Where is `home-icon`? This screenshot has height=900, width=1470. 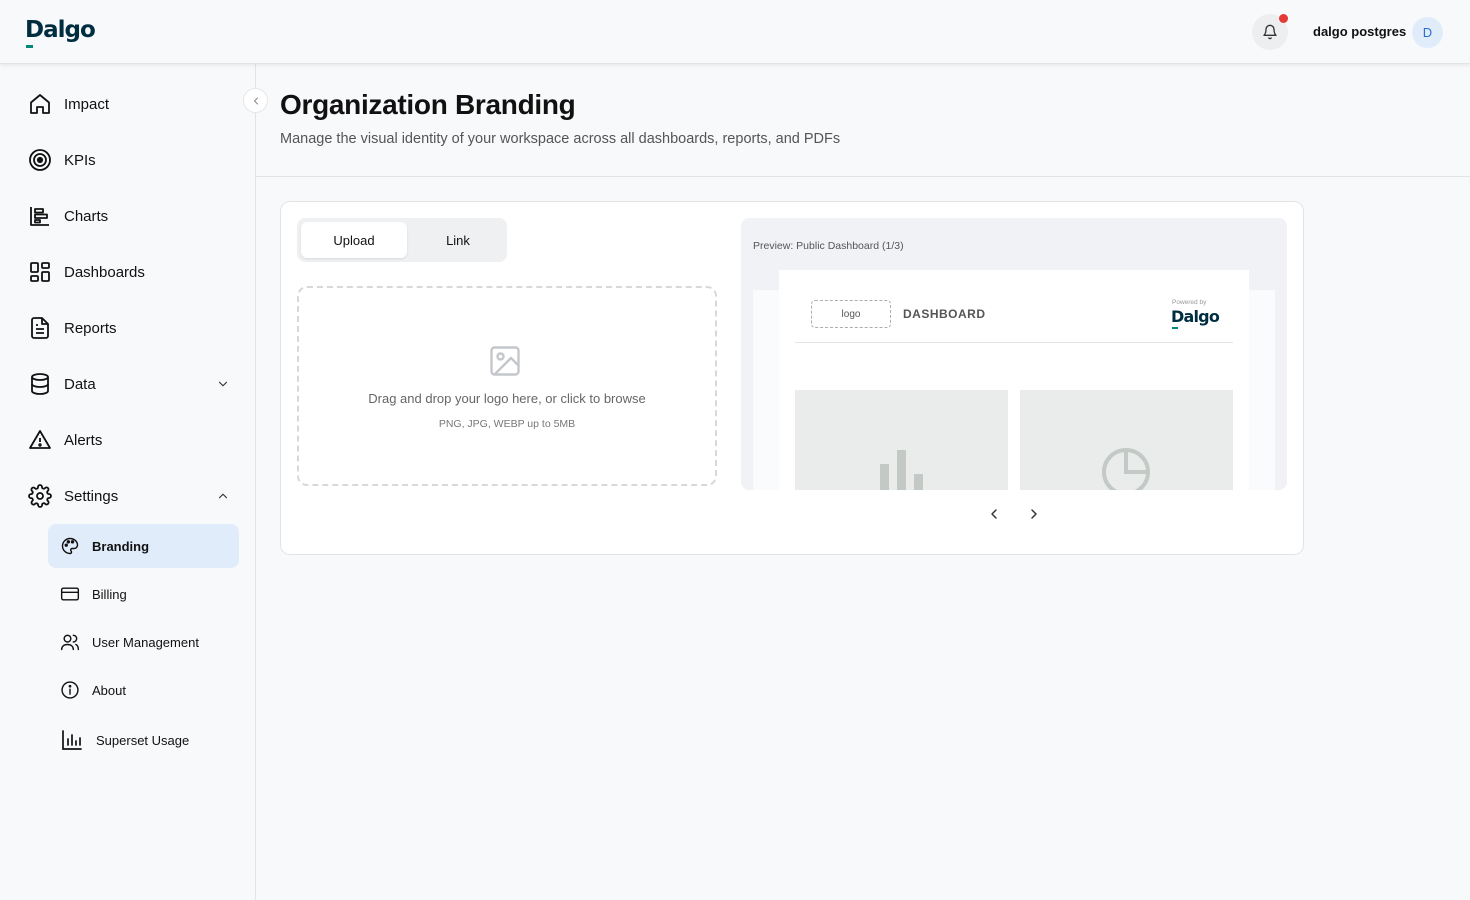
home-icon is located at coordinates (40, 104).